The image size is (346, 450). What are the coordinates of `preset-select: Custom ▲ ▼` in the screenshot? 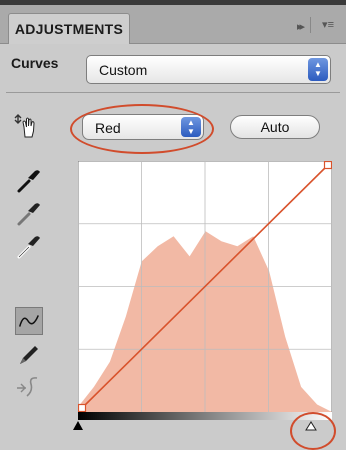 It's located at (208, 69).